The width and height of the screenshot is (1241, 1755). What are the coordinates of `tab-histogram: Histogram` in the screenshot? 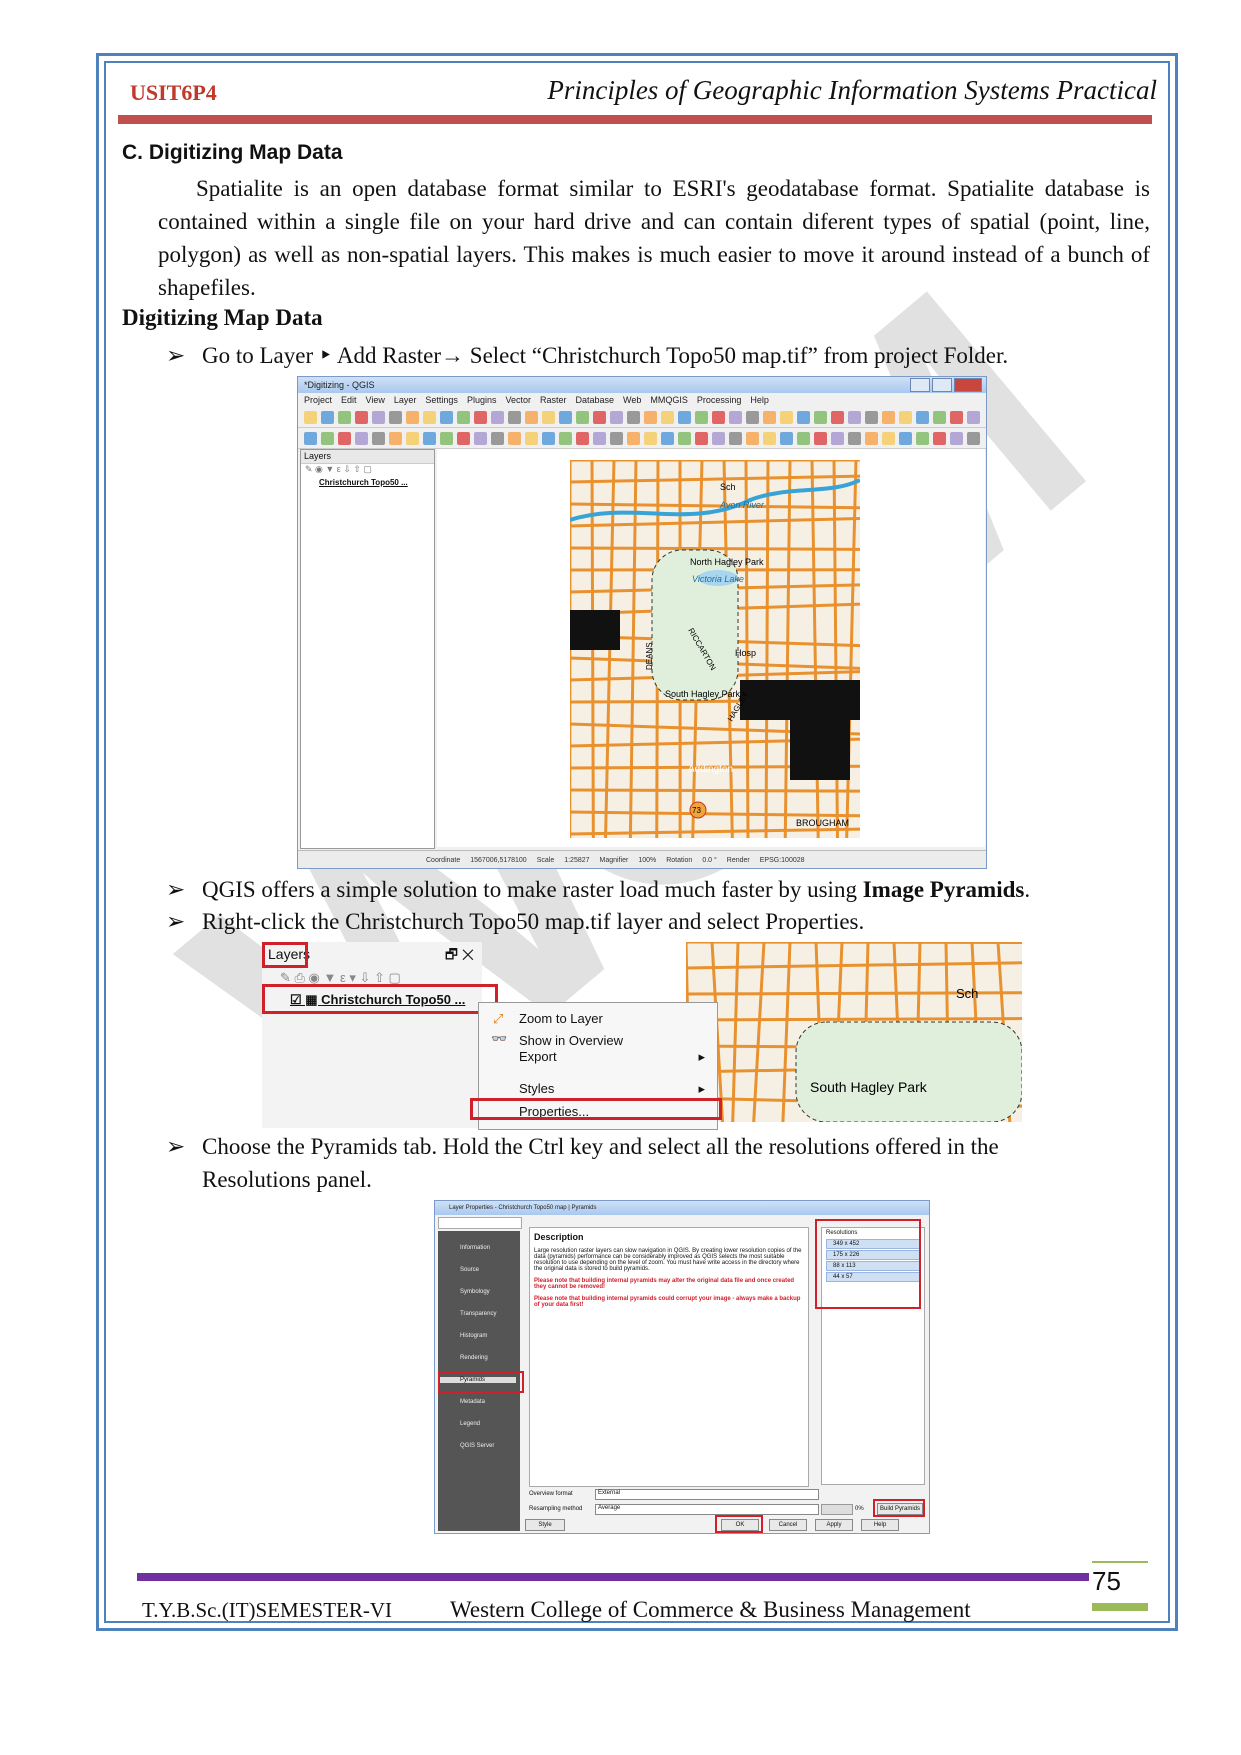 It's located at (473, 1336).